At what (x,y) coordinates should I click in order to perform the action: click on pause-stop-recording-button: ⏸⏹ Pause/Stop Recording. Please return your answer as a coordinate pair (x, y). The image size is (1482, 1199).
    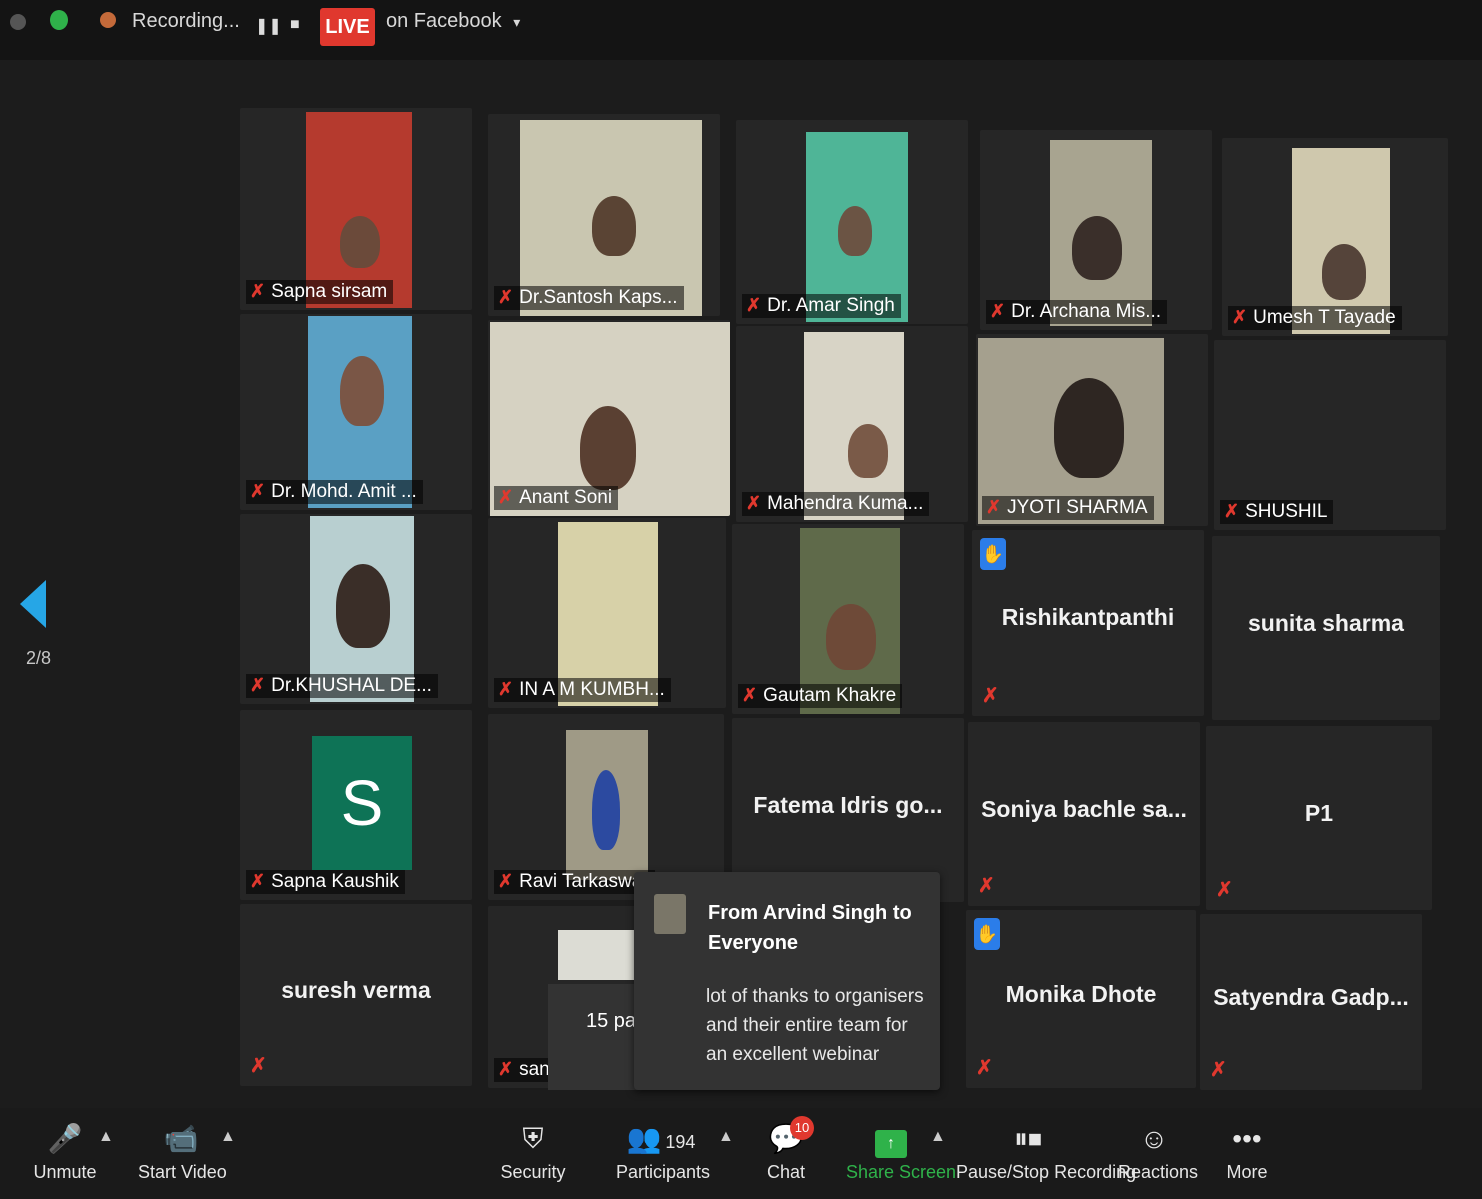
    Looking at the image, I should click on (1046, 1145).